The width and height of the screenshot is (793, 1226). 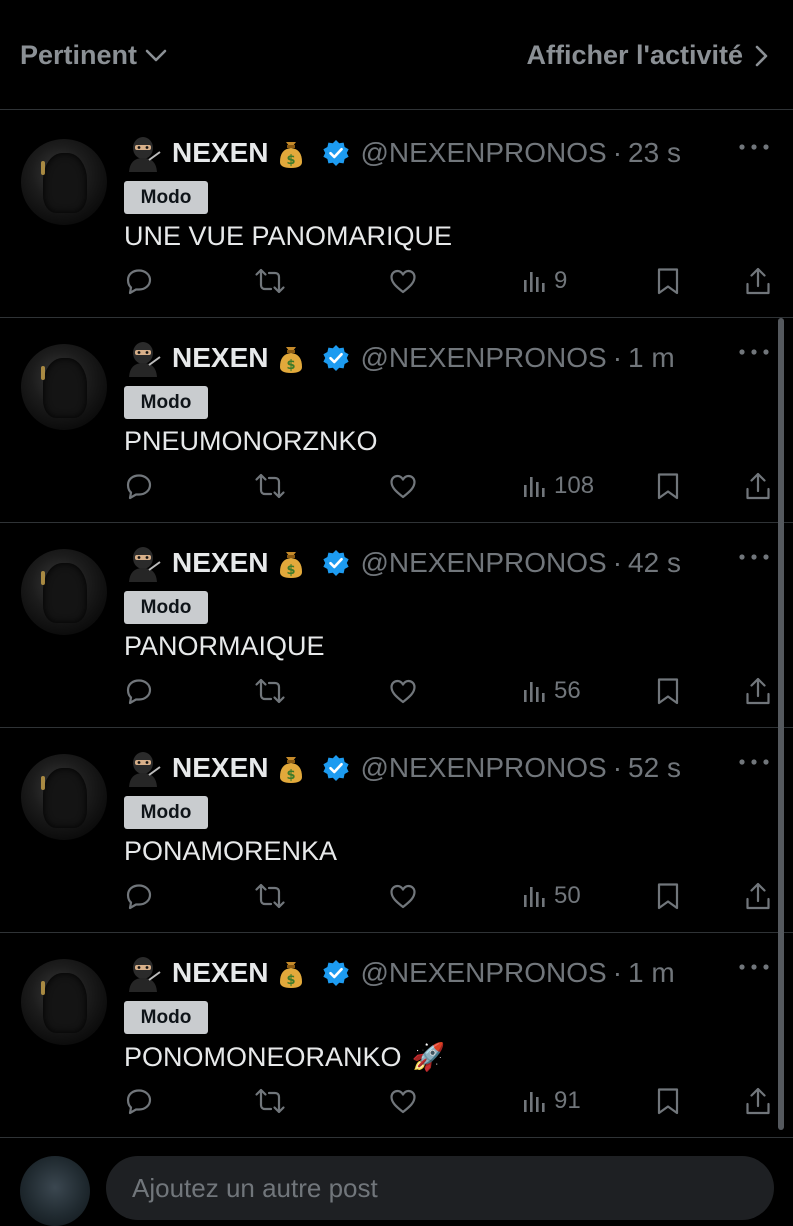 What do you see at coordinates (440, 1188) in the screenshot?
I see `add-post-input: Ajoutez un autre post` at bounding box center [440, 1188].